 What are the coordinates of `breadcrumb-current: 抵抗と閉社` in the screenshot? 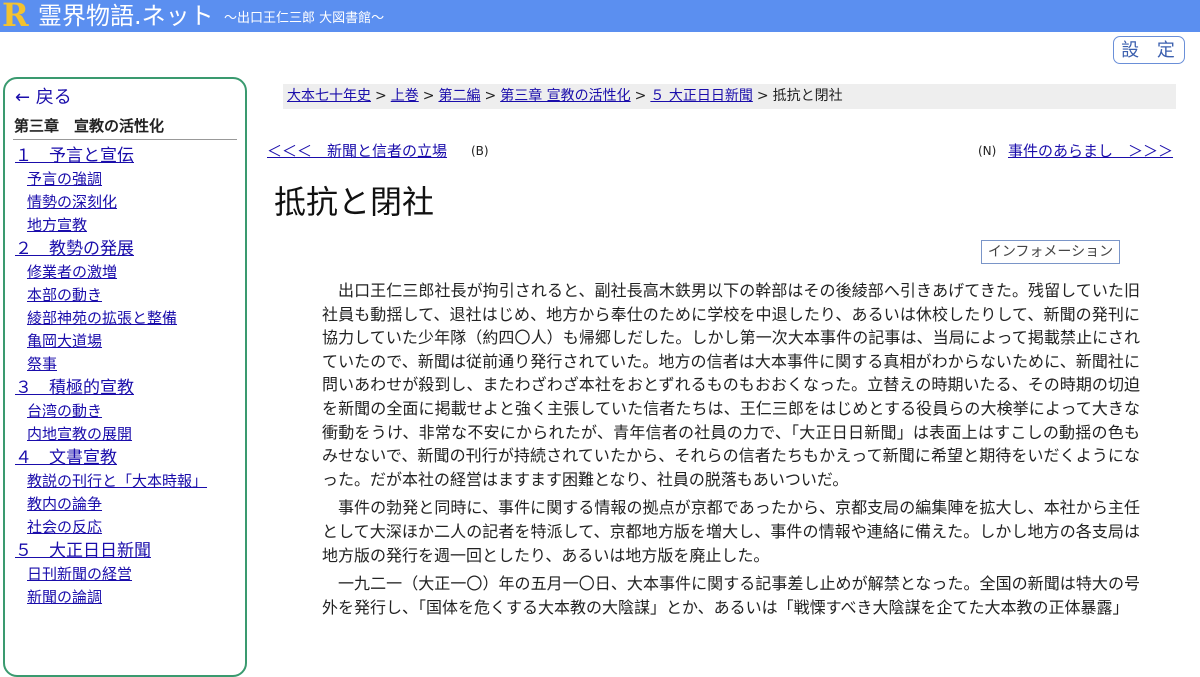 It's located at (807, 96).